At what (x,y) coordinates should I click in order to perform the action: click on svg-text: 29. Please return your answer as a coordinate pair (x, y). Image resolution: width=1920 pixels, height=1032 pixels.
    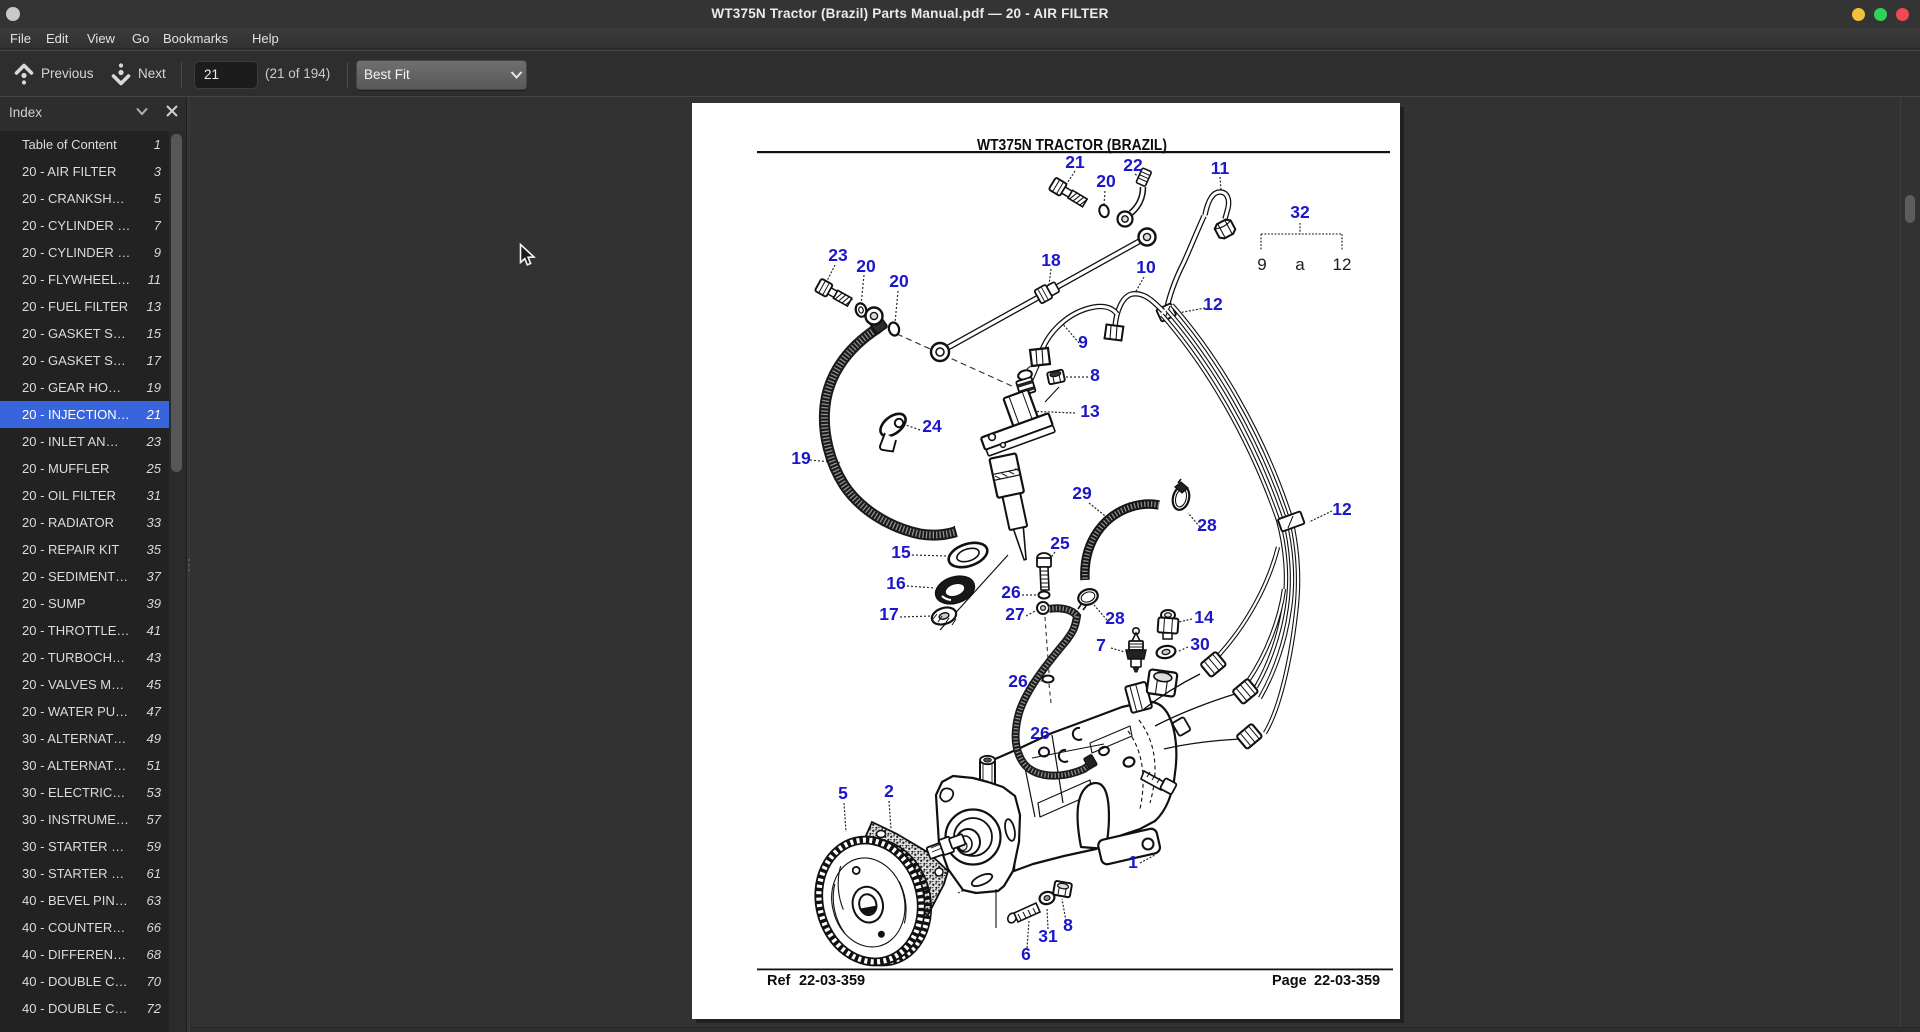
    Looking at the image, I should click on (1082, 493).